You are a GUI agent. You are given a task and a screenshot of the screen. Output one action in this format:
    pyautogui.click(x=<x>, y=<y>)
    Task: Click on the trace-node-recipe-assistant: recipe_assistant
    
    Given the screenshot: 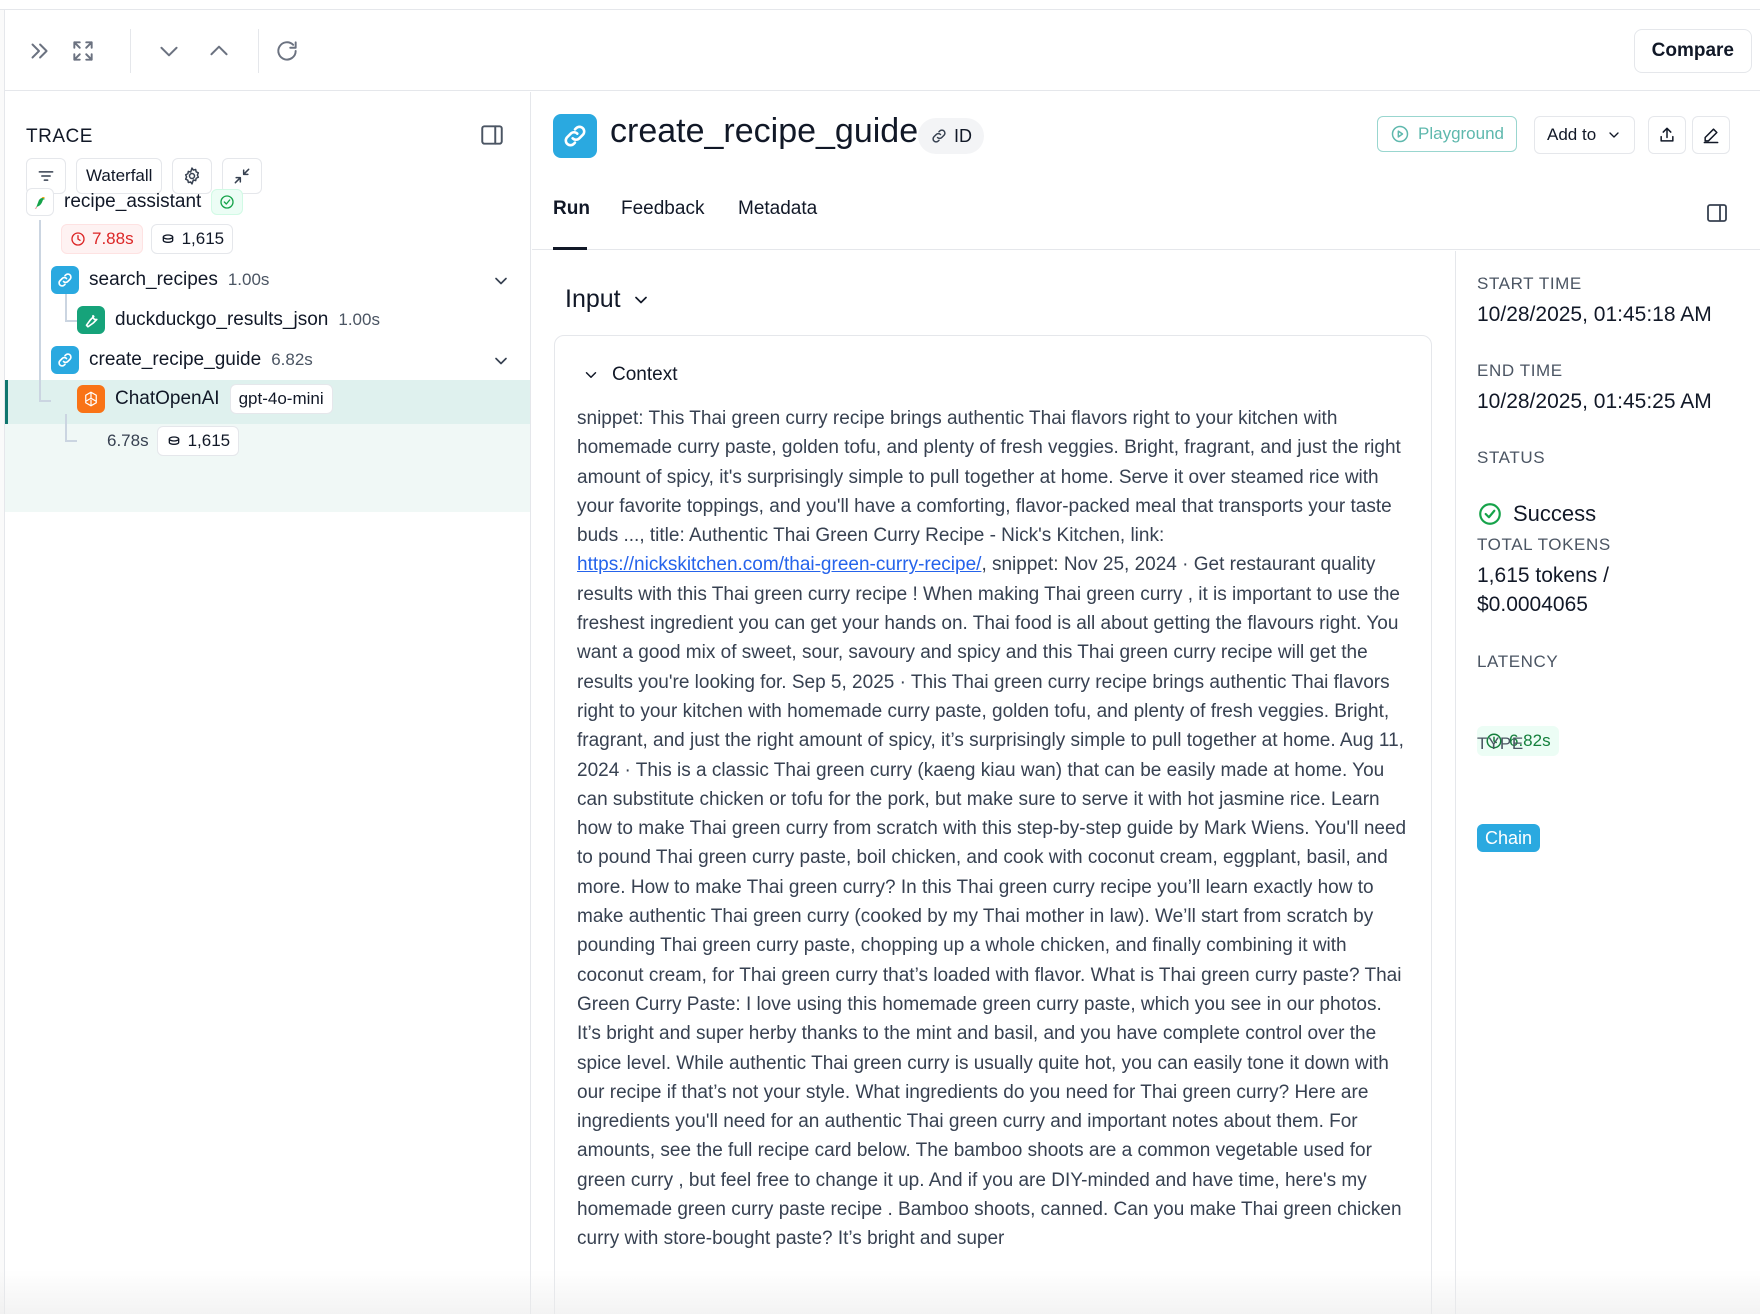 What is the action you would take?
    pyautogui.click(x=135, y=202)
    